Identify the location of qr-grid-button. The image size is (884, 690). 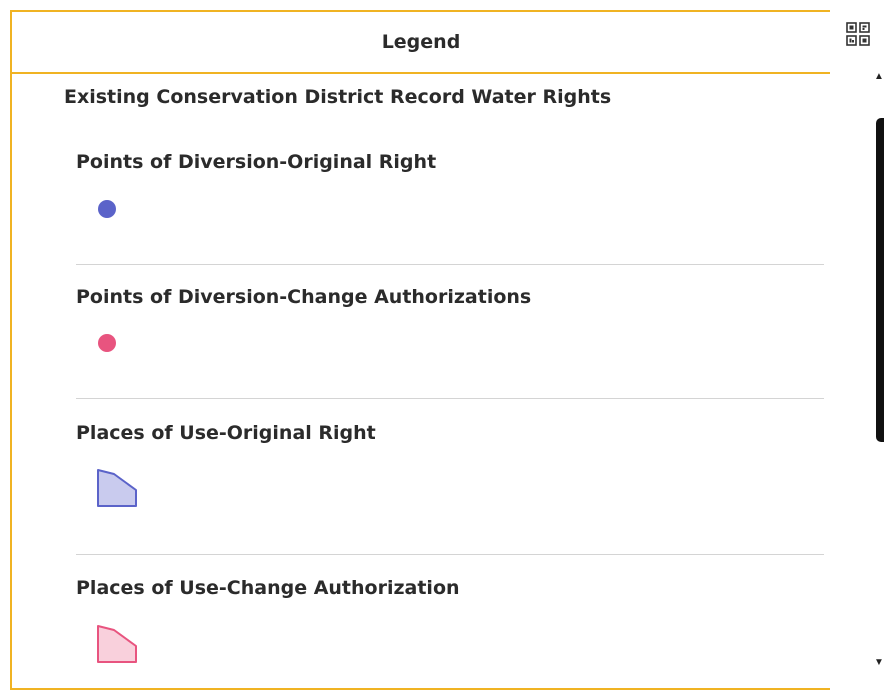
(858, 34).